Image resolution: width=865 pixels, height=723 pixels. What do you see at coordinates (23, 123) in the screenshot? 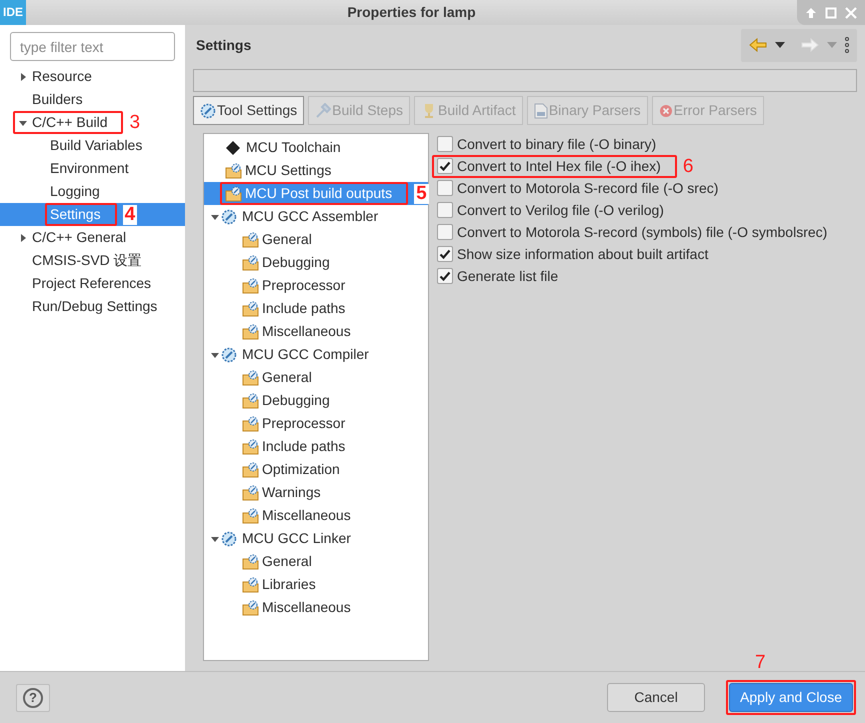
I see `collapse-arrow-icon` at bounding box center [23, 123].